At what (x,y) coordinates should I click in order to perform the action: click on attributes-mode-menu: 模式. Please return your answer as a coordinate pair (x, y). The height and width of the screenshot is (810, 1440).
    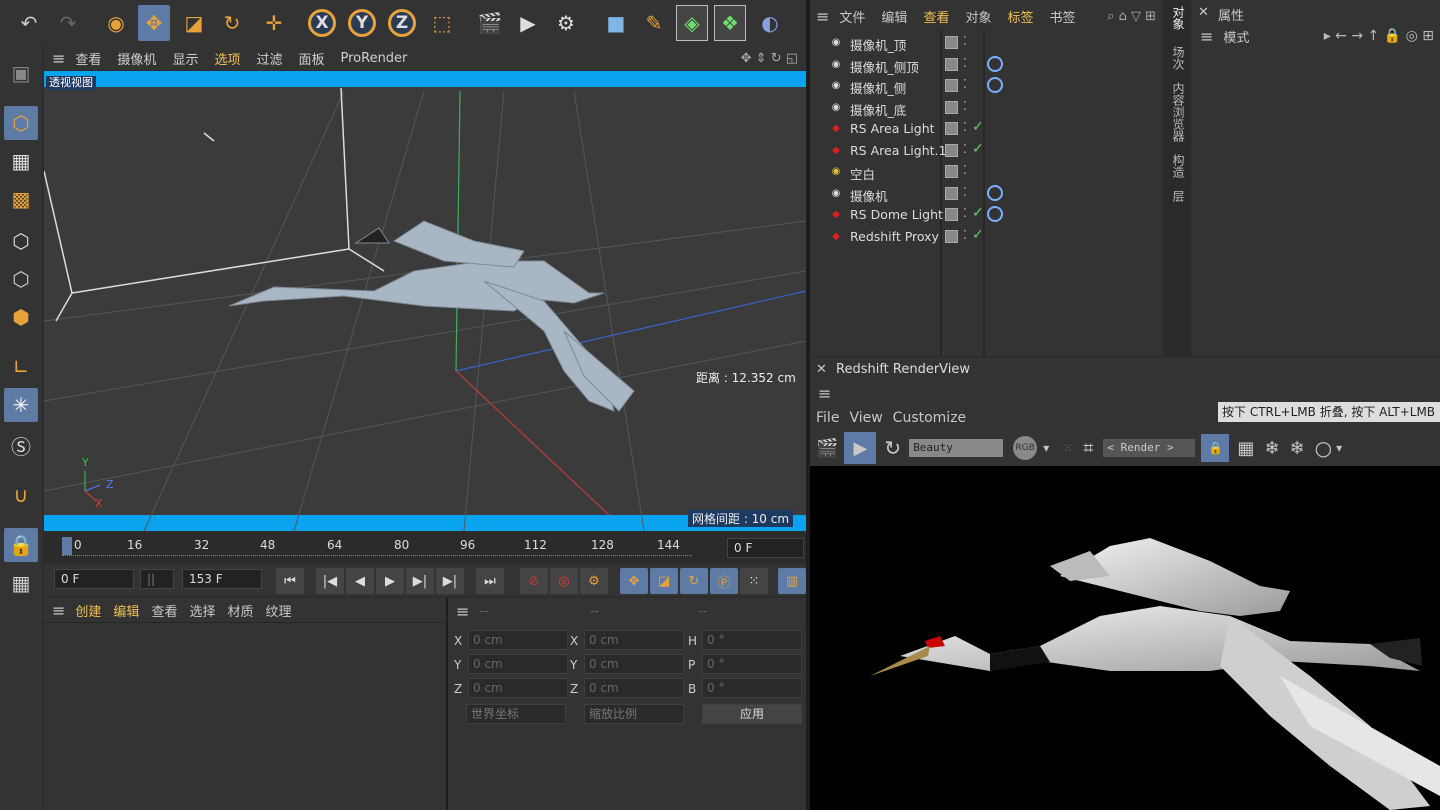
    Looking at the image, I should click on (1236, 36).